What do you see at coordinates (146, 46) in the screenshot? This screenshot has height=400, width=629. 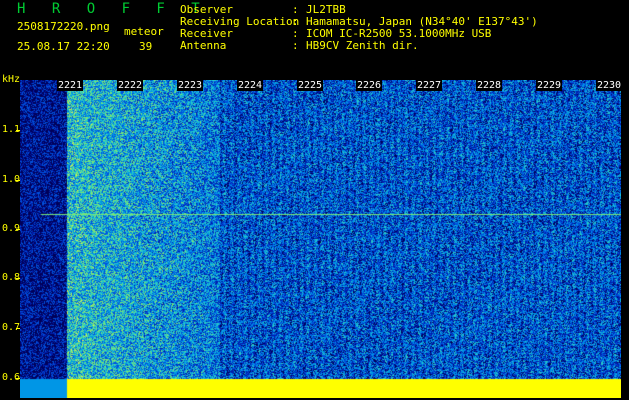 I see `meteor-count: 39` at bounding box center [146, 46].